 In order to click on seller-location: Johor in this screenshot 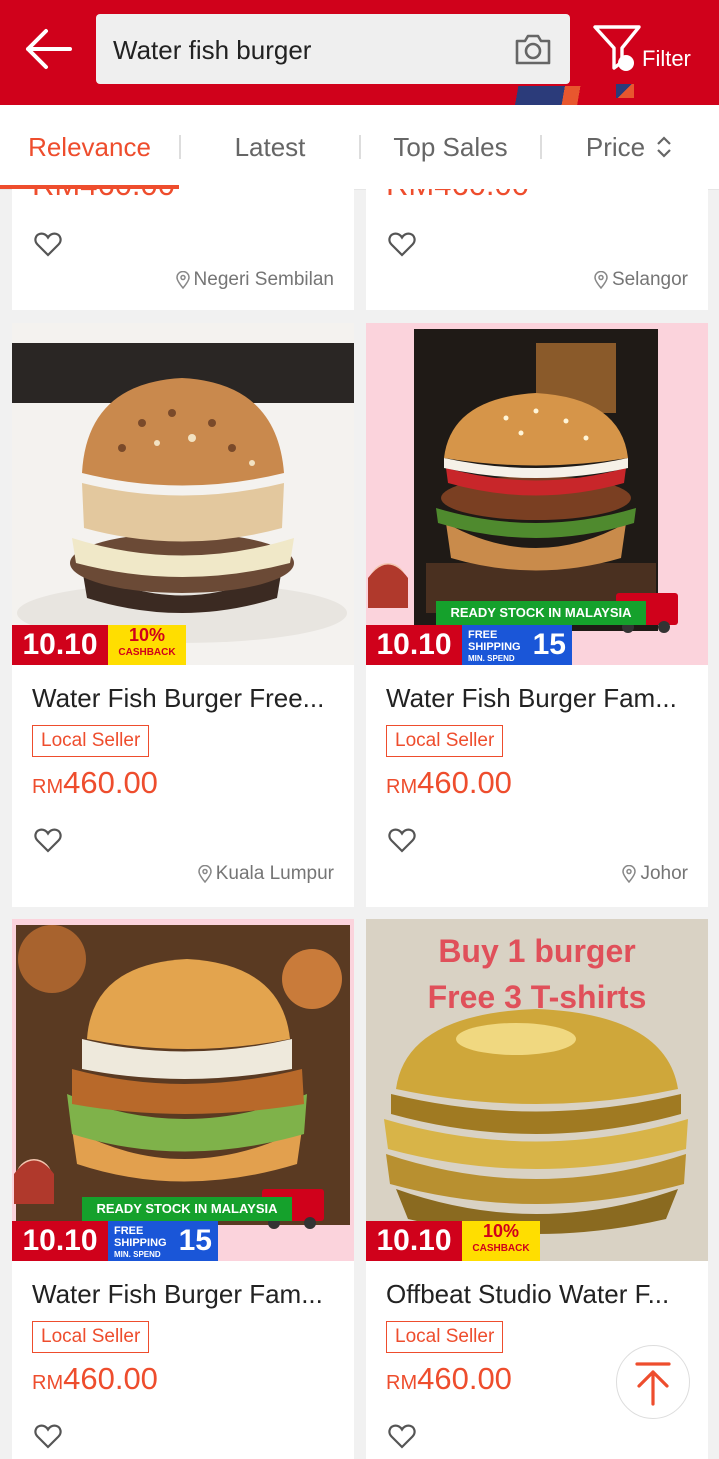, I will do `click(655, 874)`.